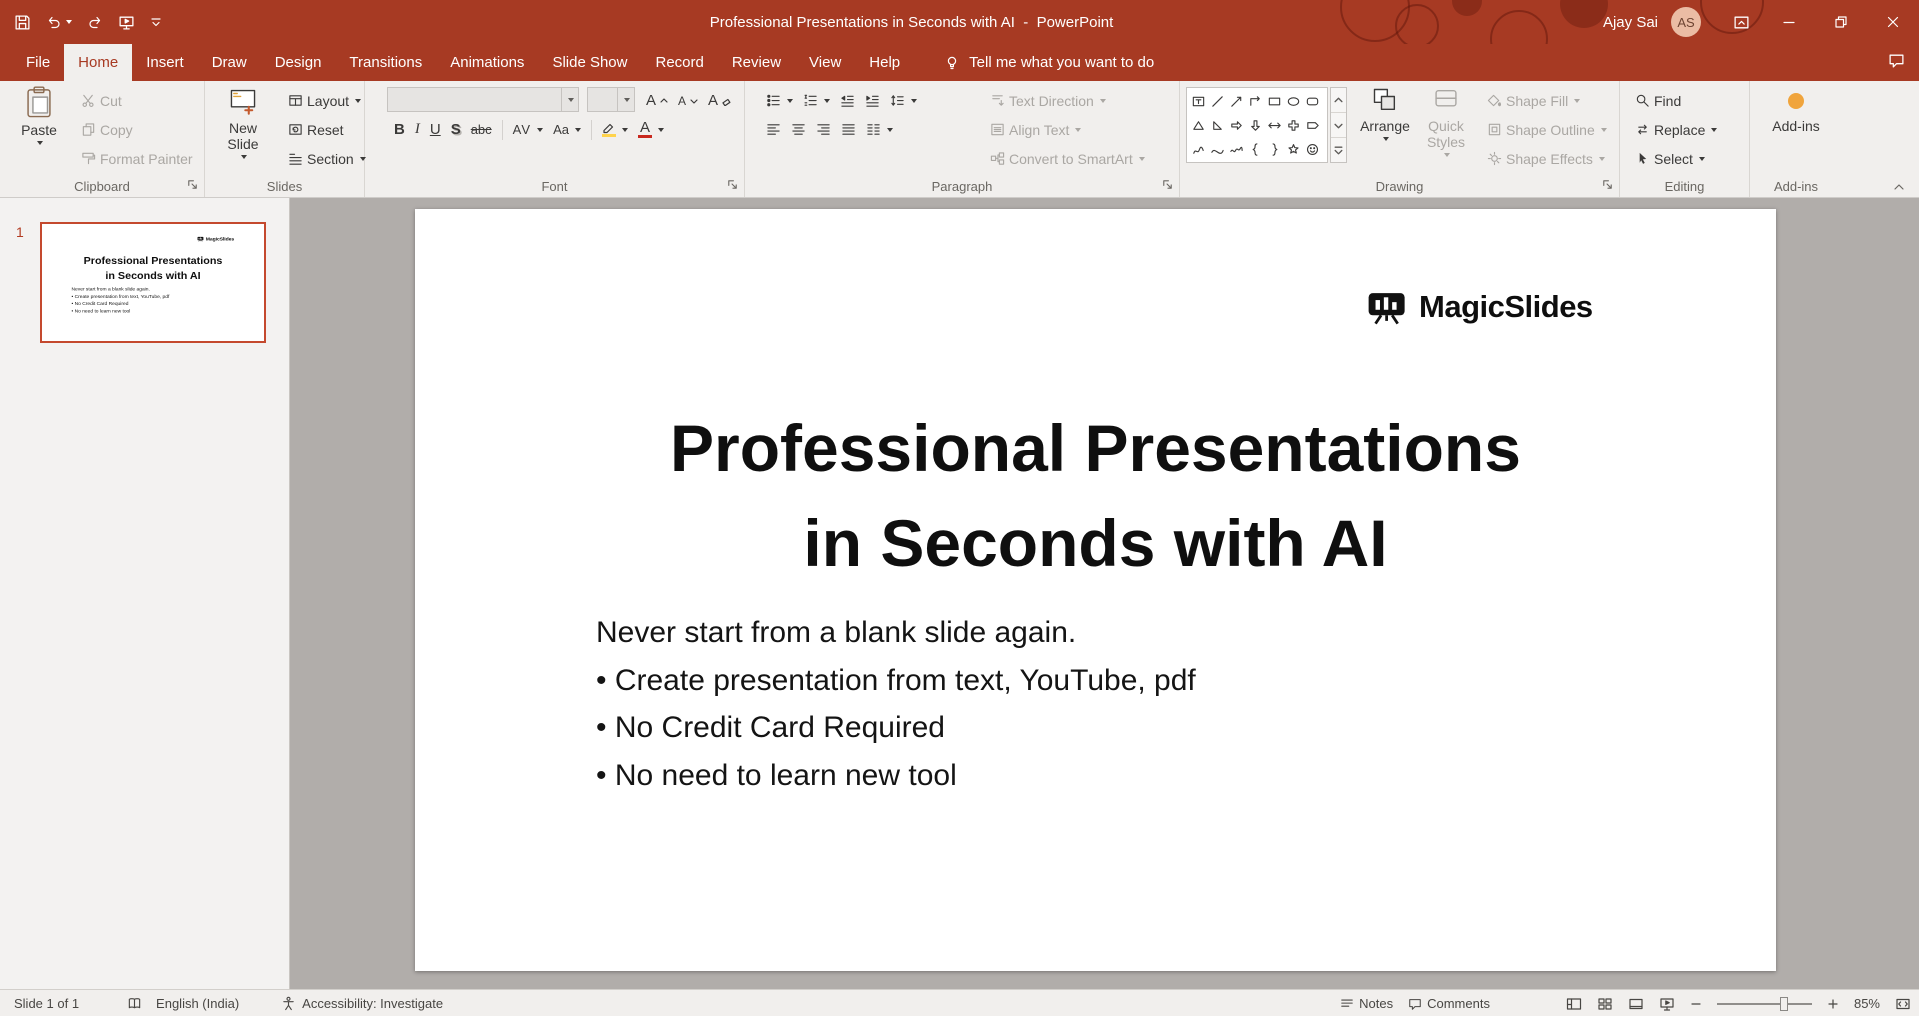 This screenshot has width=1919, height=1016. I want to click on quick-styles-button: Quick Styles, so click(1446, 121).